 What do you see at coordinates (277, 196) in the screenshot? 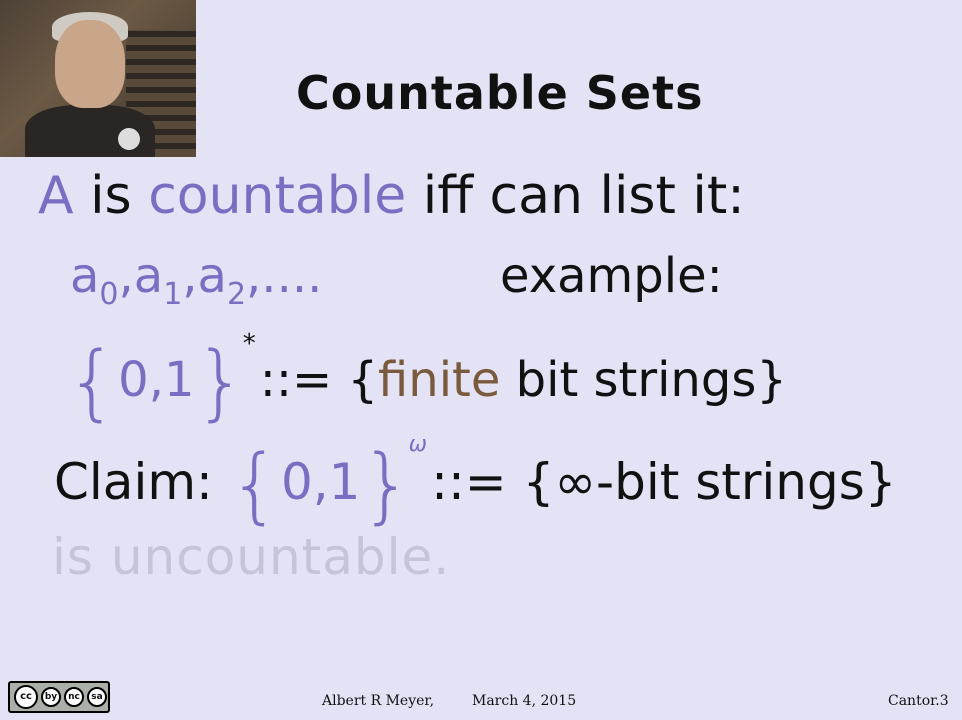
I see `term-countable: countable` at bounding box center [277, 196].